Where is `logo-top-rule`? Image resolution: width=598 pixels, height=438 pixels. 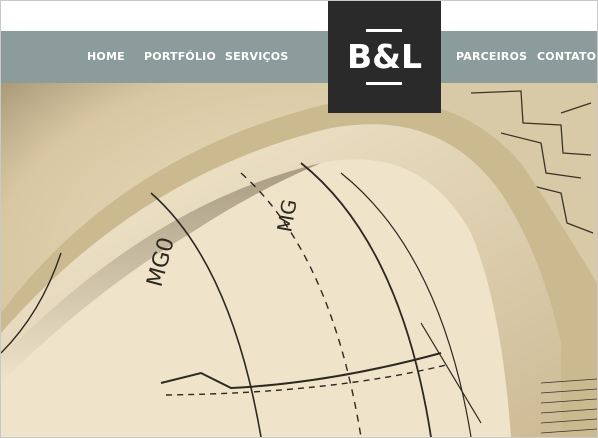 logo-top-rule is located at coordinates (384, 30).